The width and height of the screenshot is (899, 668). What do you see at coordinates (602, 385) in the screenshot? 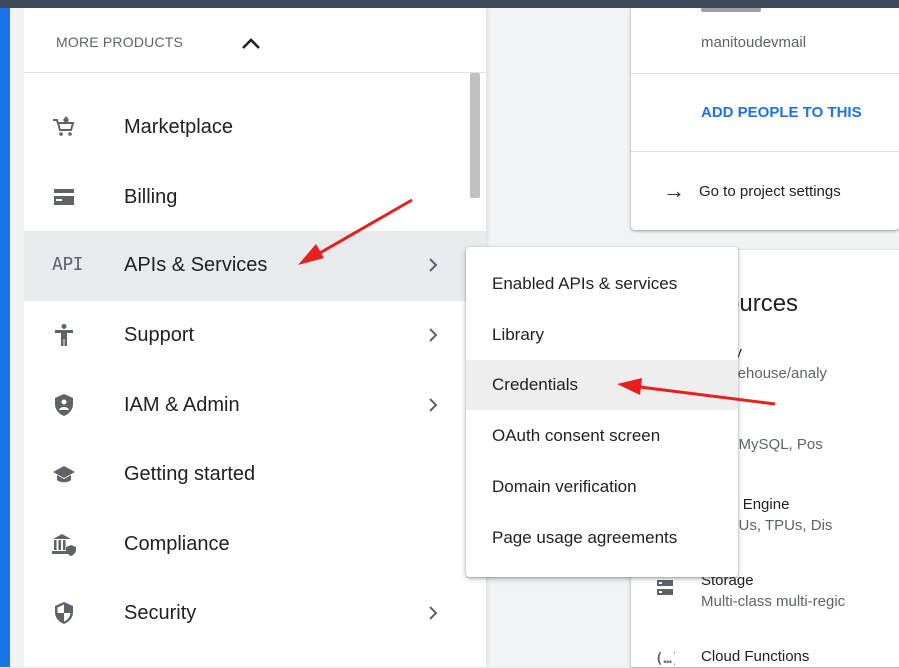
I see `submenu-item-credentials: Credentials` at bounding box center [602, 385].